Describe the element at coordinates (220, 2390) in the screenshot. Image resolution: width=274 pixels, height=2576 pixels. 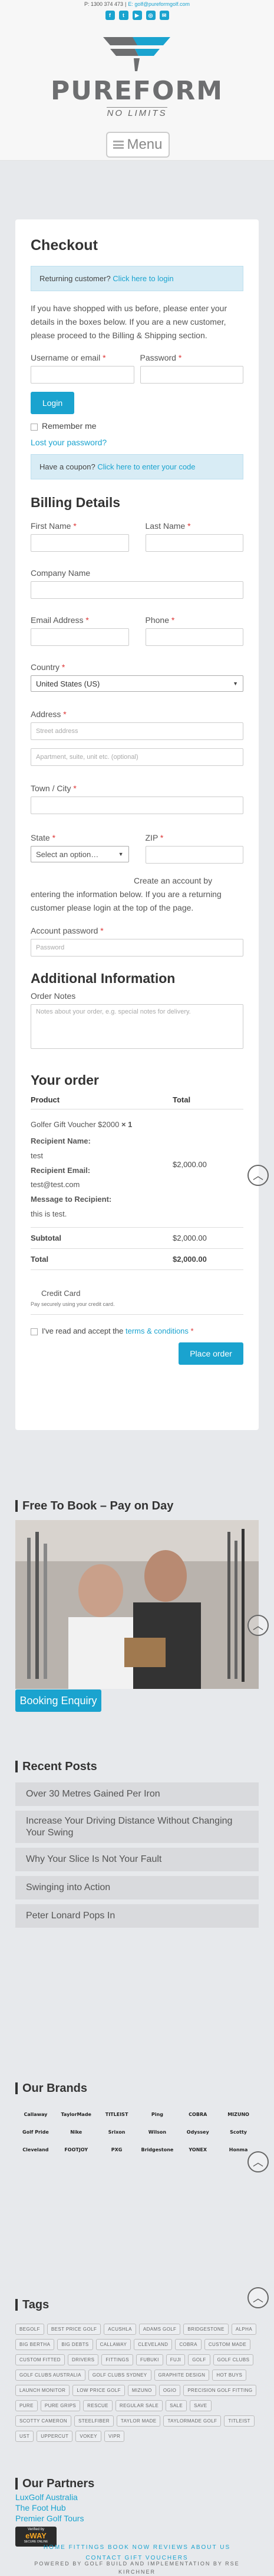
I see `tag-link: PRECISION GOLF FITTING` at that location.